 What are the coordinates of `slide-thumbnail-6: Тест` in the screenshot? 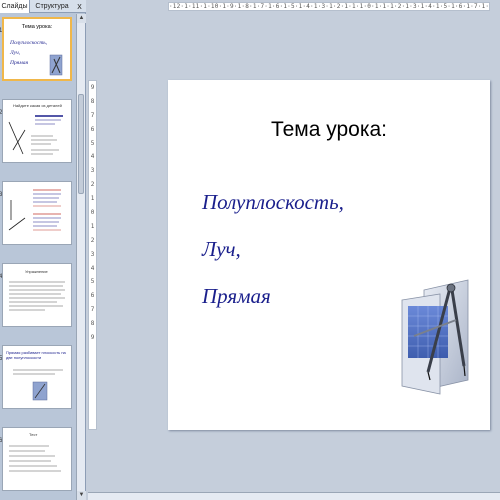 It's located at (37, 459).